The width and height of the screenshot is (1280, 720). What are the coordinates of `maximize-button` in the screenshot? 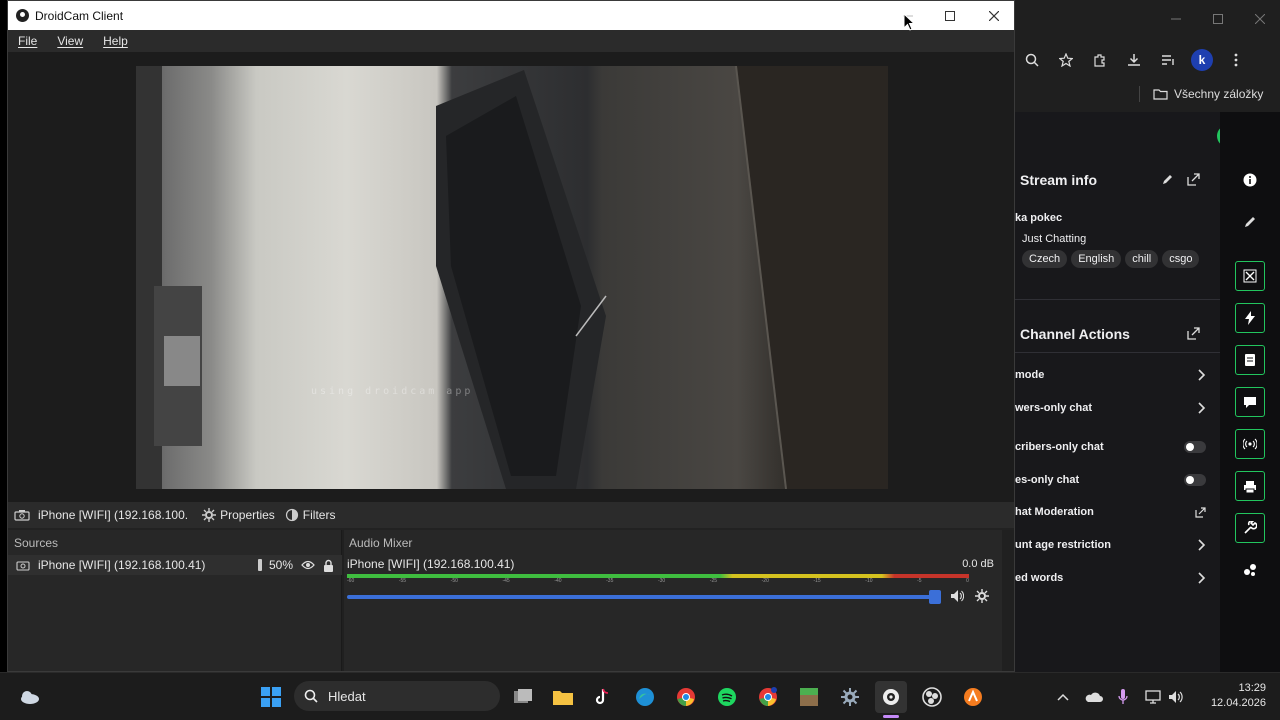 It's located at (950, 15).